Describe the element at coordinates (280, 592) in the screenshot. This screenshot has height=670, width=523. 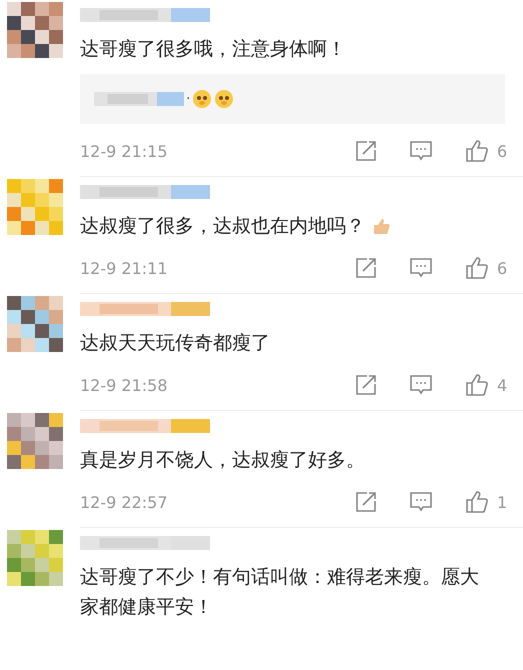
I see `comment-text: 达哥瘦了不少！有句话叫做：难得老来瘦。愿大家都健康平安！` at that location.